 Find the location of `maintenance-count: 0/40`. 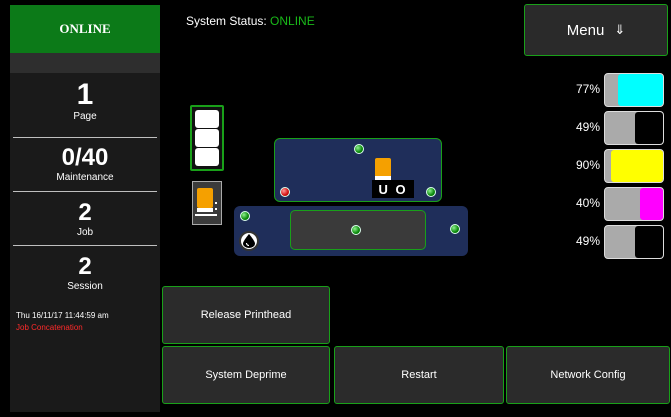

maintenance-count: 0/40 is located at coordinates (85, 157).